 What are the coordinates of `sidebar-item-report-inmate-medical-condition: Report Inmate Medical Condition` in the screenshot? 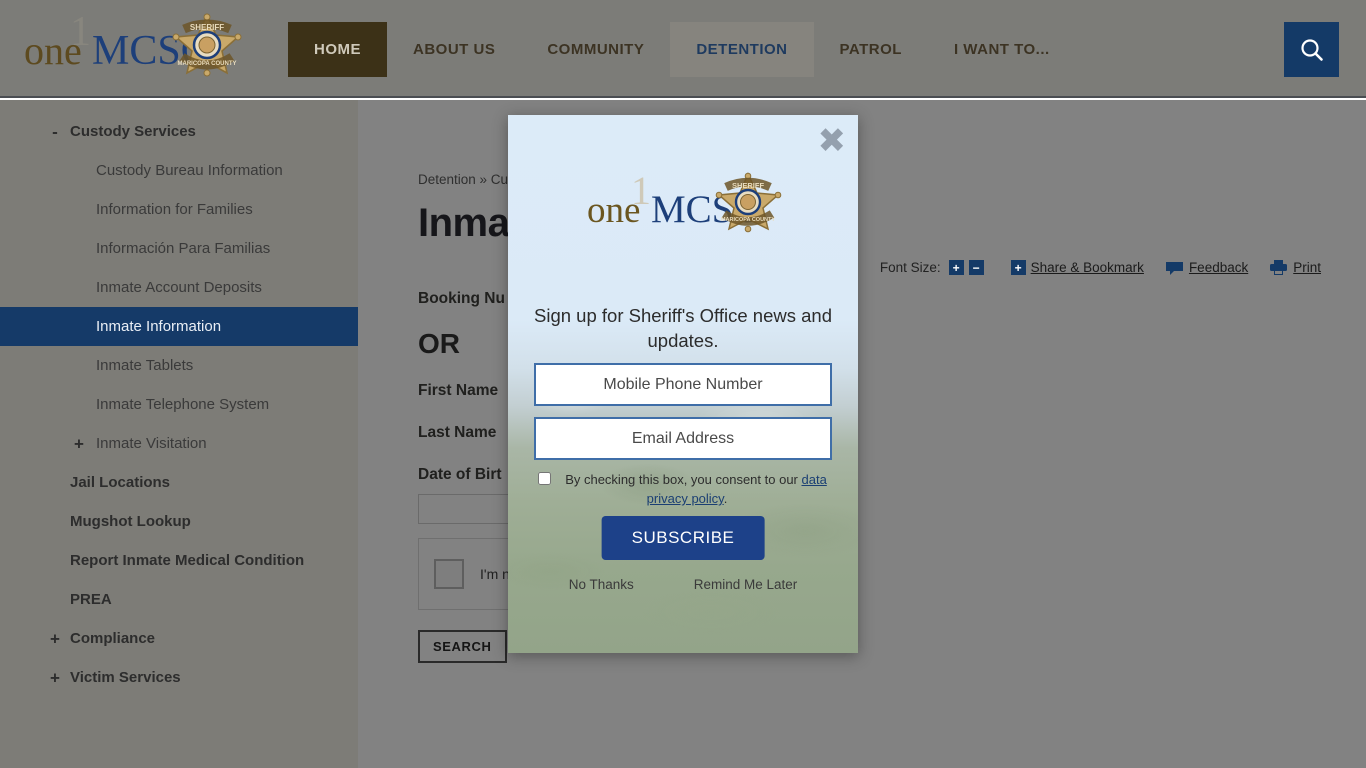 It's located at (179, 560).